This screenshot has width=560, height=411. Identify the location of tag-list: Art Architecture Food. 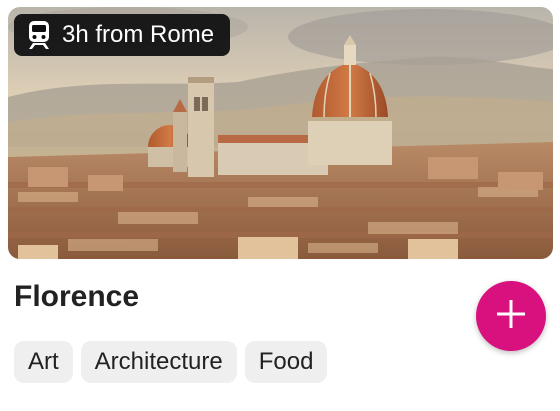
(171, 362).